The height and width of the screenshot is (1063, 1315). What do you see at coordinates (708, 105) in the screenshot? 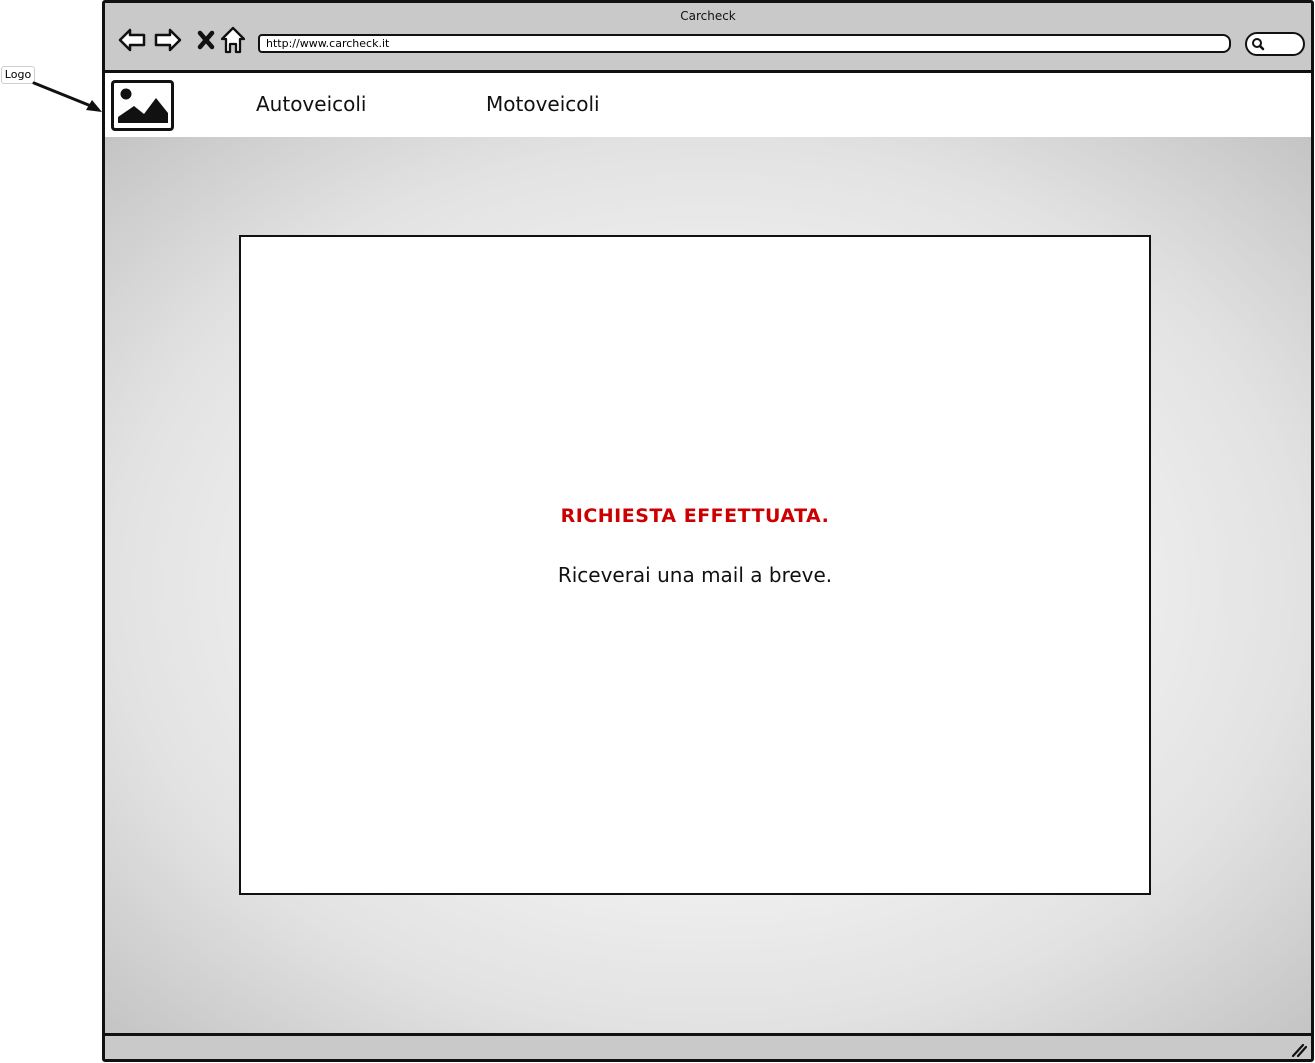
I see `site-header: Autoveicoli Motoveicoli` at bounding box center [708, 105].